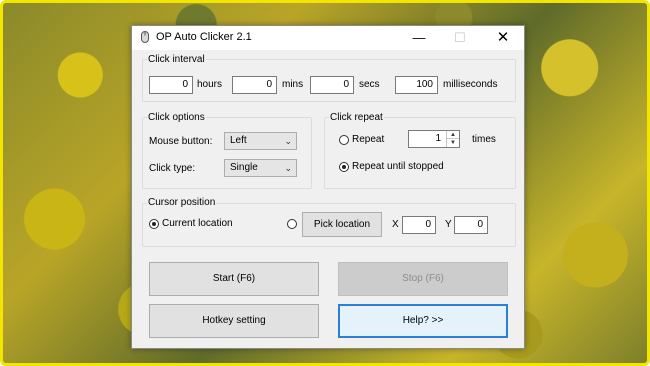  I want to click on repeat-count-stepper: 1 ▲ ▼, so click(434, 139).